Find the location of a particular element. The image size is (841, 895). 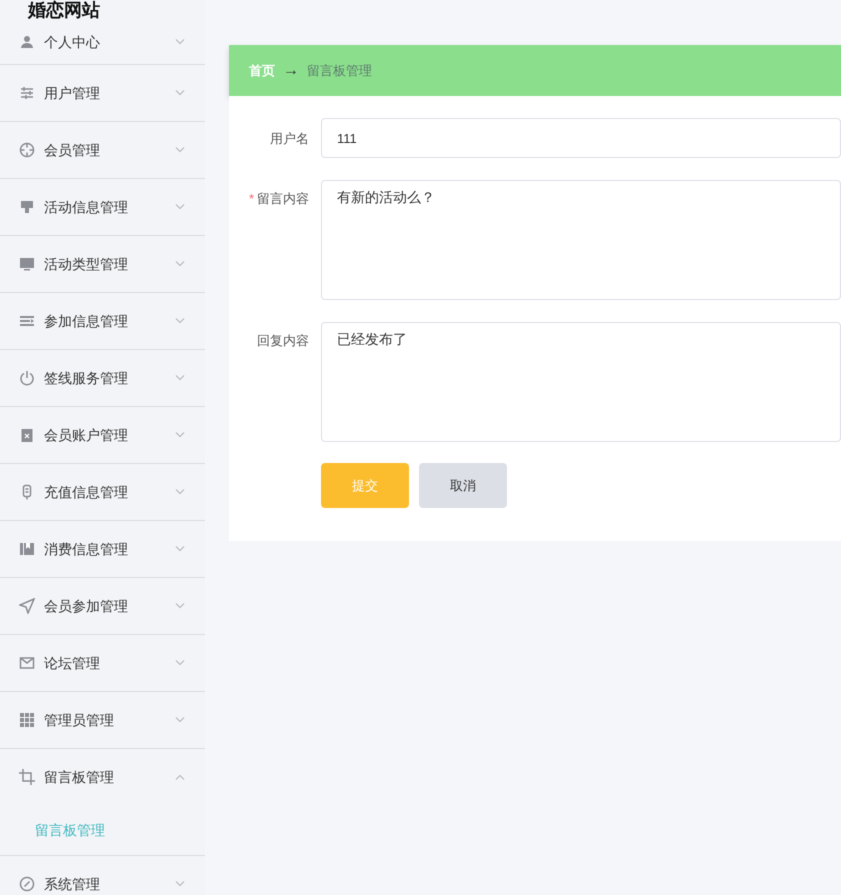

breadcrumb-current: 留言板管理 is located at coordinates (339, 71).